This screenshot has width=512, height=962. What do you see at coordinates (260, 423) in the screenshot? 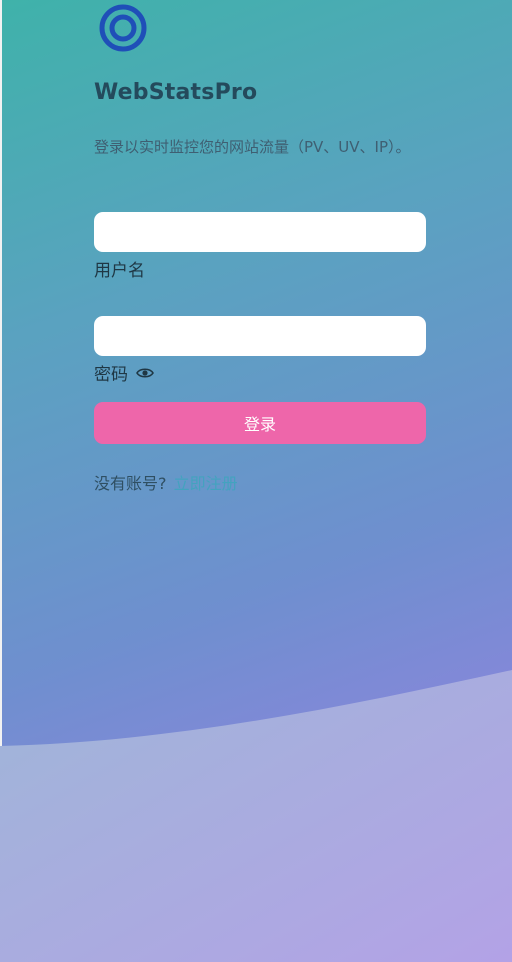
I see `login-button: 登录` at bounding box center [260, 423].